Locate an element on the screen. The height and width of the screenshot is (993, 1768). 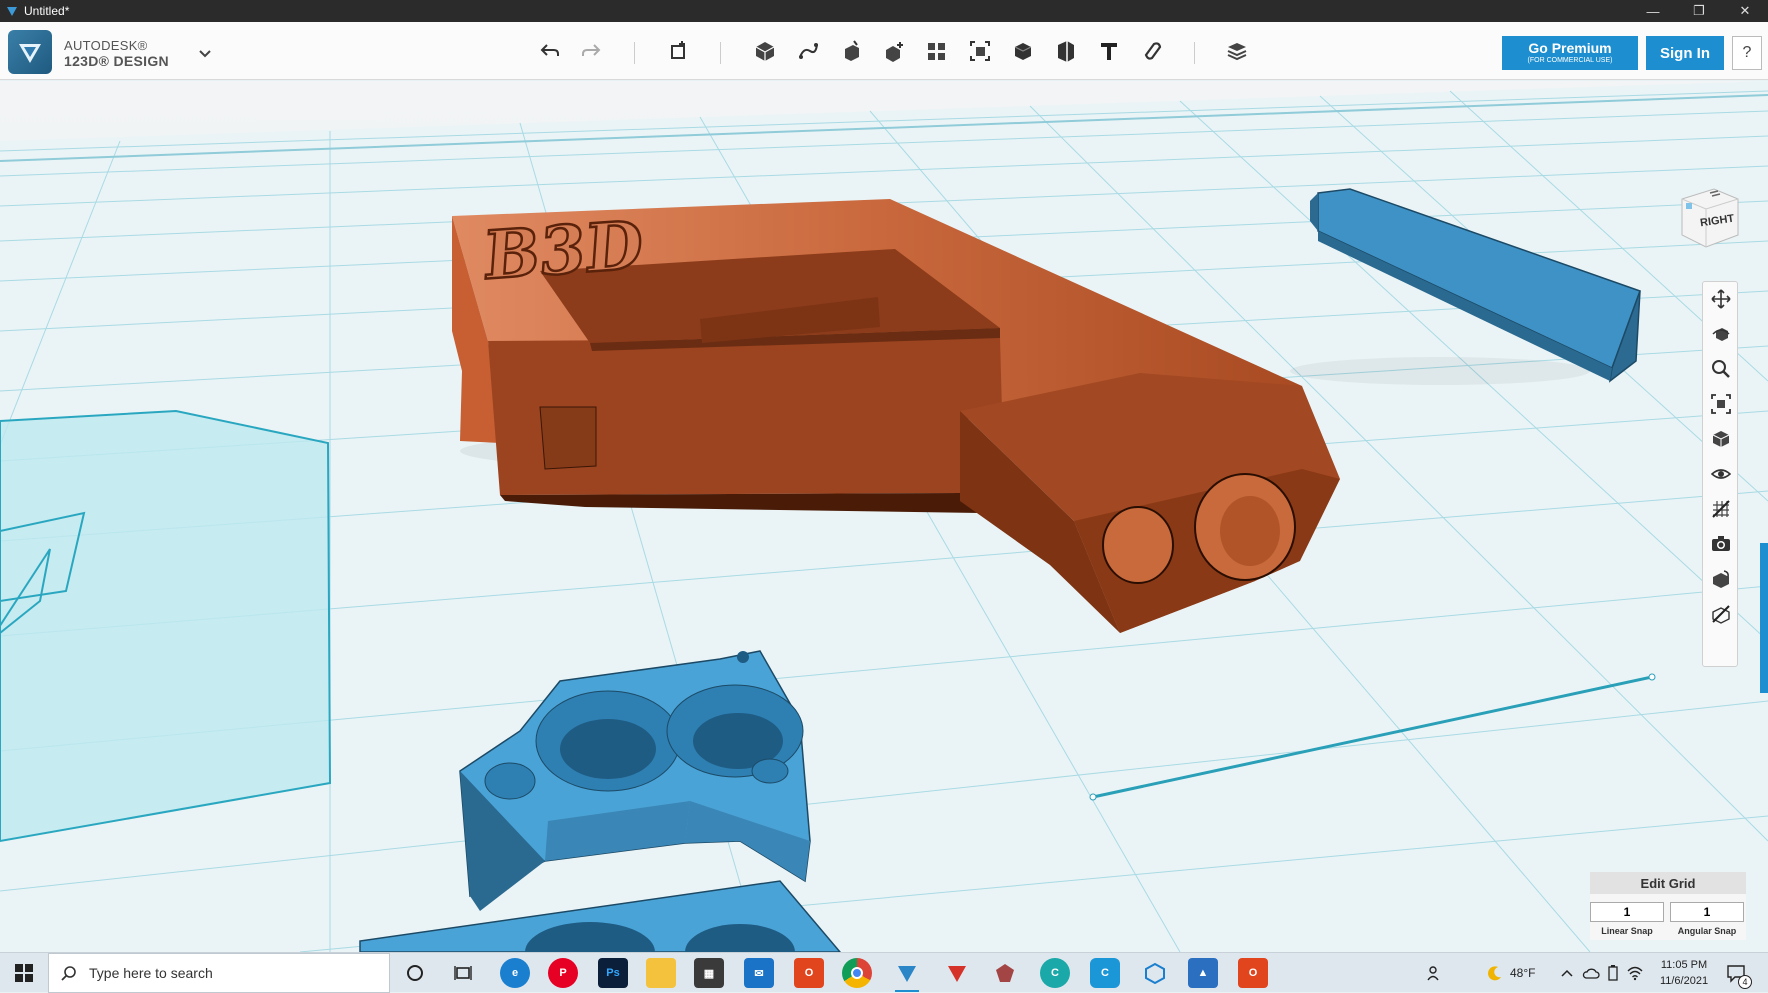
measure-button is located at coordinates (1066, 51).